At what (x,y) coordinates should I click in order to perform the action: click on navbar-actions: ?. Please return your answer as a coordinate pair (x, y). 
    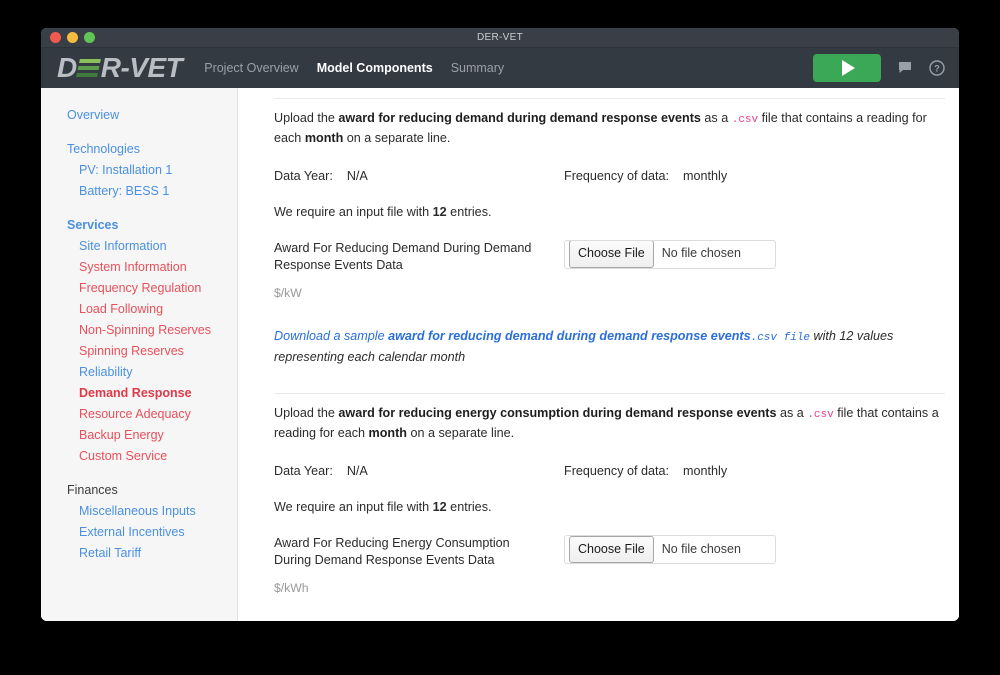
    Looking at the image, I should click on (879, 68).